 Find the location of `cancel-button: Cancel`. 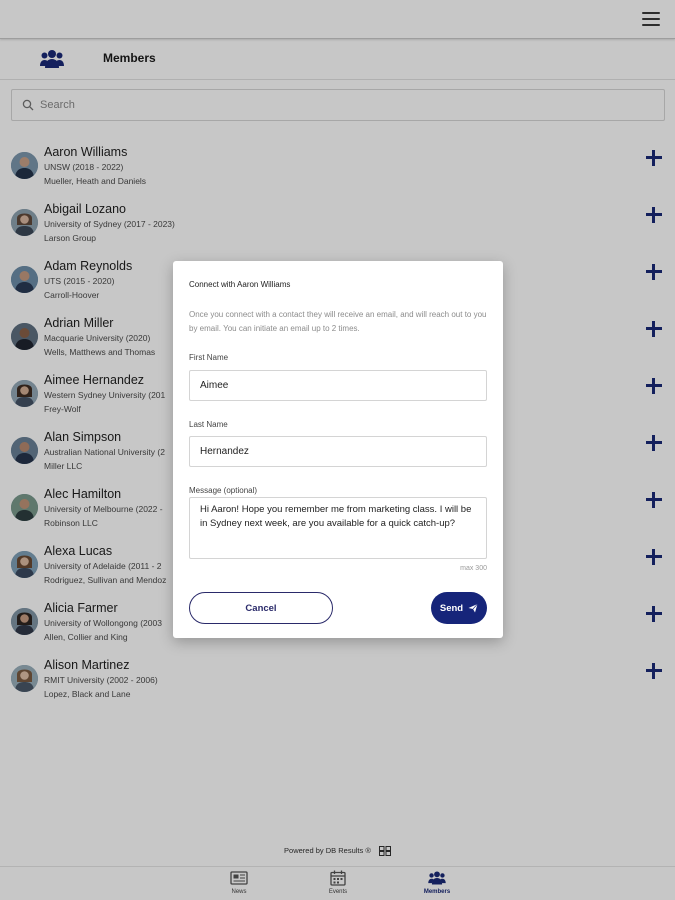

cancel-button: Cancel is located at coordinates (261, 608).